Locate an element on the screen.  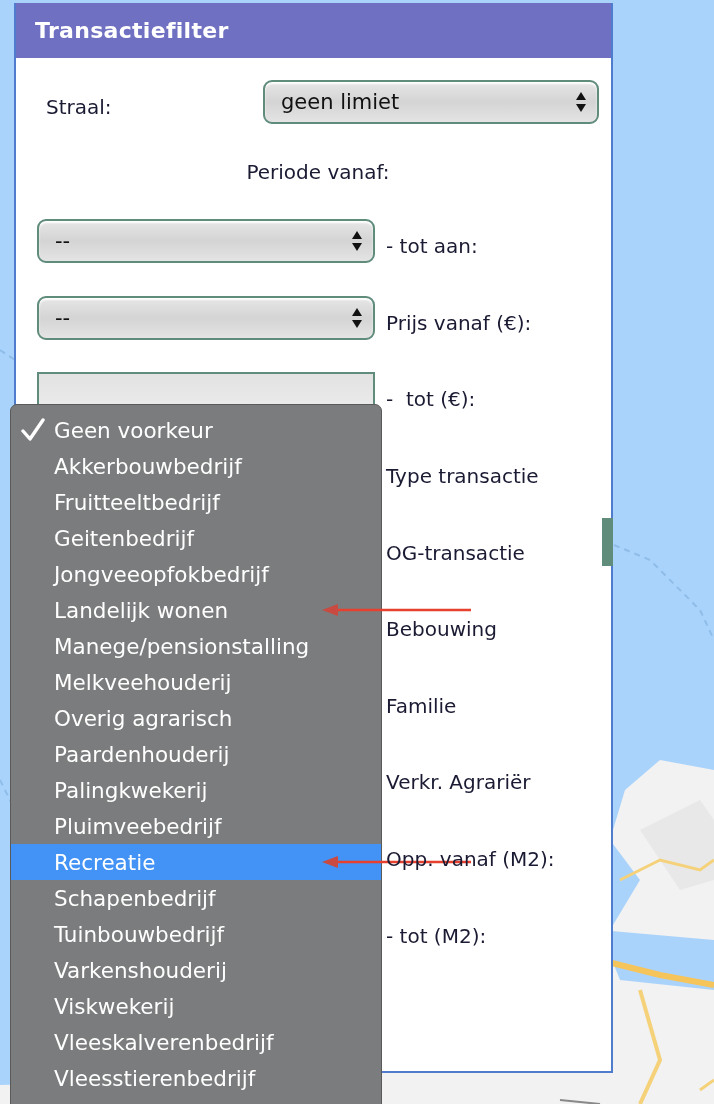
field-label: - tot (€): is located at coordinates (431, 399).